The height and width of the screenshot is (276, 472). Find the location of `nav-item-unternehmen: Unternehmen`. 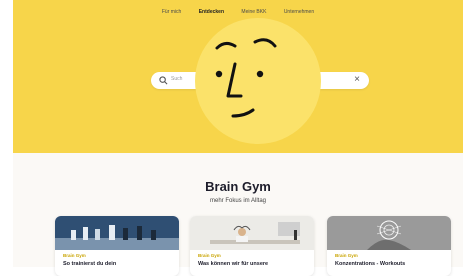

nav-item-unternehmen: Unternehmen is located at coordinates (299, 12).